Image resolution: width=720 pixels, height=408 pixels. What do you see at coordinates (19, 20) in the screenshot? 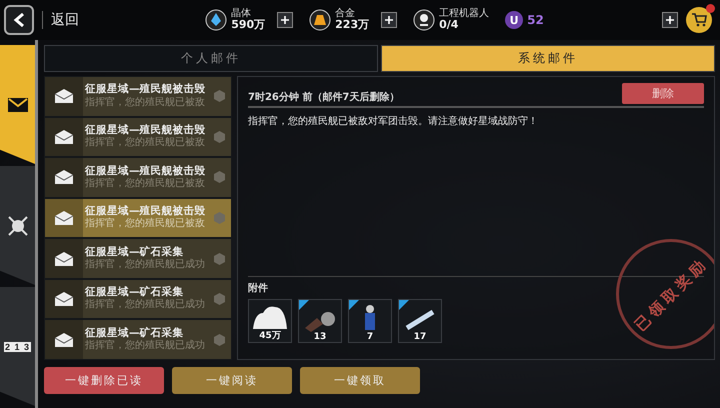
I see `back-button` at bounding box center [19, 20].